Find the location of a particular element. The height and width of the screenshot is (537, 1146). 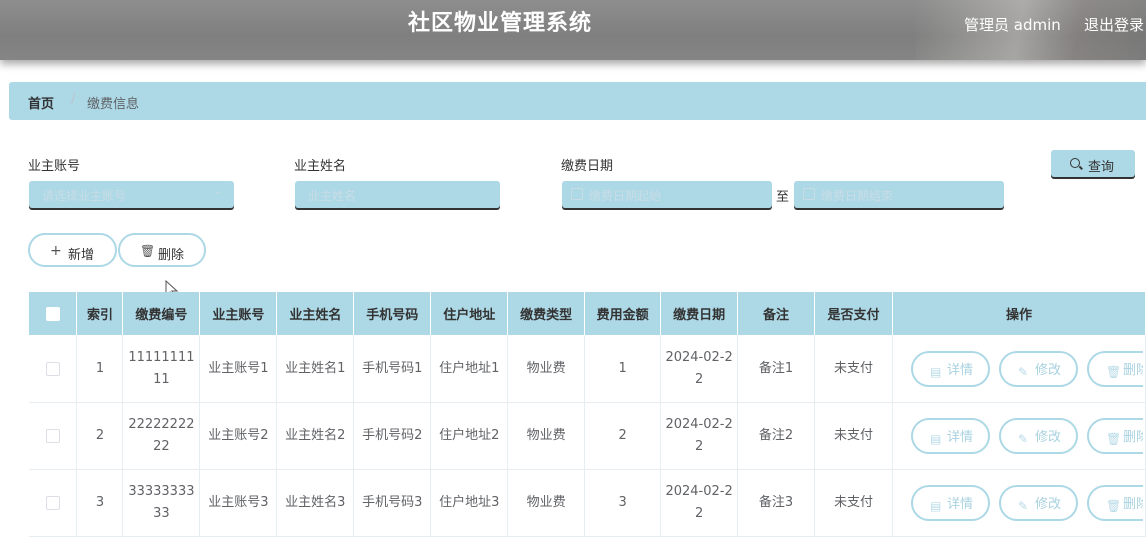

index-cell: 2 is located at coordinates (100, 436).